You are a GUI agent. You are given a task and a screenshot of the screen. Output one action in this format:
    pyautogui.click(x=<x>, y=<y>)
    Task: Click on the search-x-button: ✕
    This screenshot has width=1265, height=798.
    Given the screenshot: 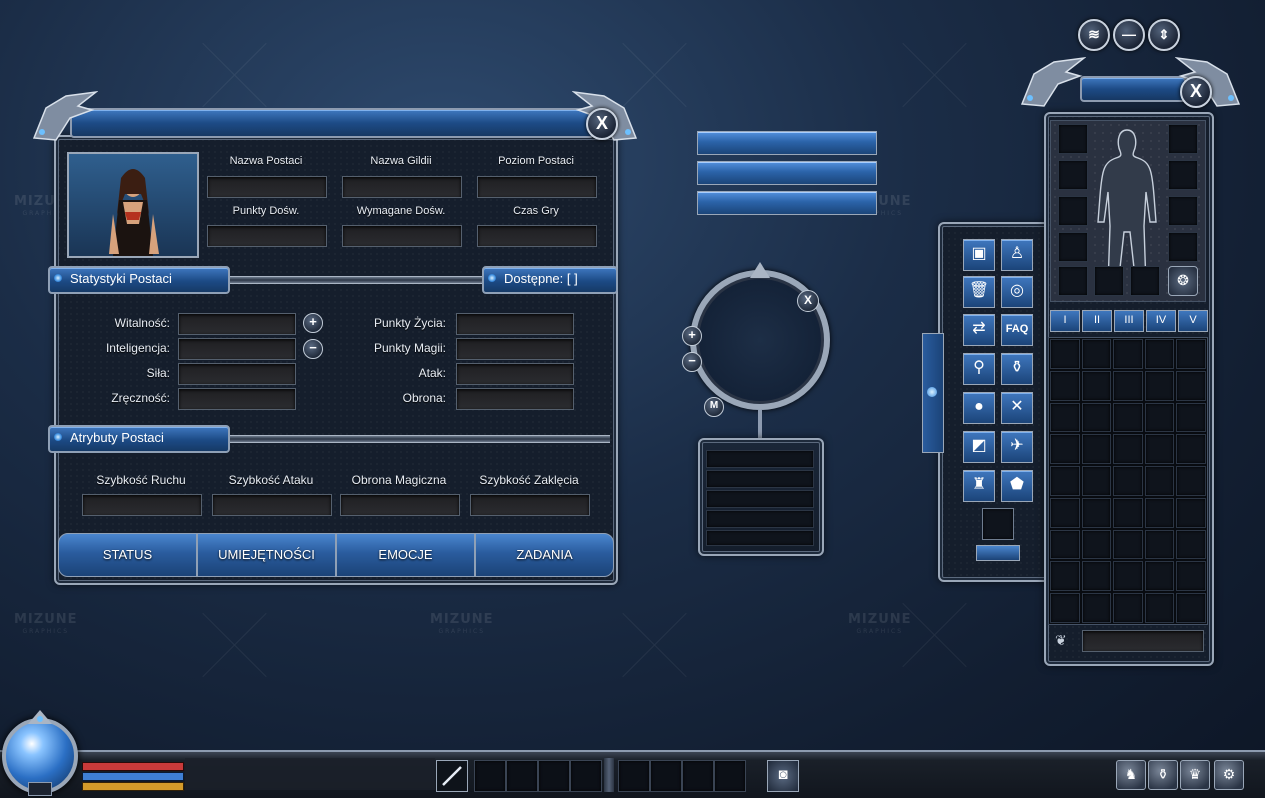 What is the action you would take?
    pyautogui.click(x=1017, y=408)
    